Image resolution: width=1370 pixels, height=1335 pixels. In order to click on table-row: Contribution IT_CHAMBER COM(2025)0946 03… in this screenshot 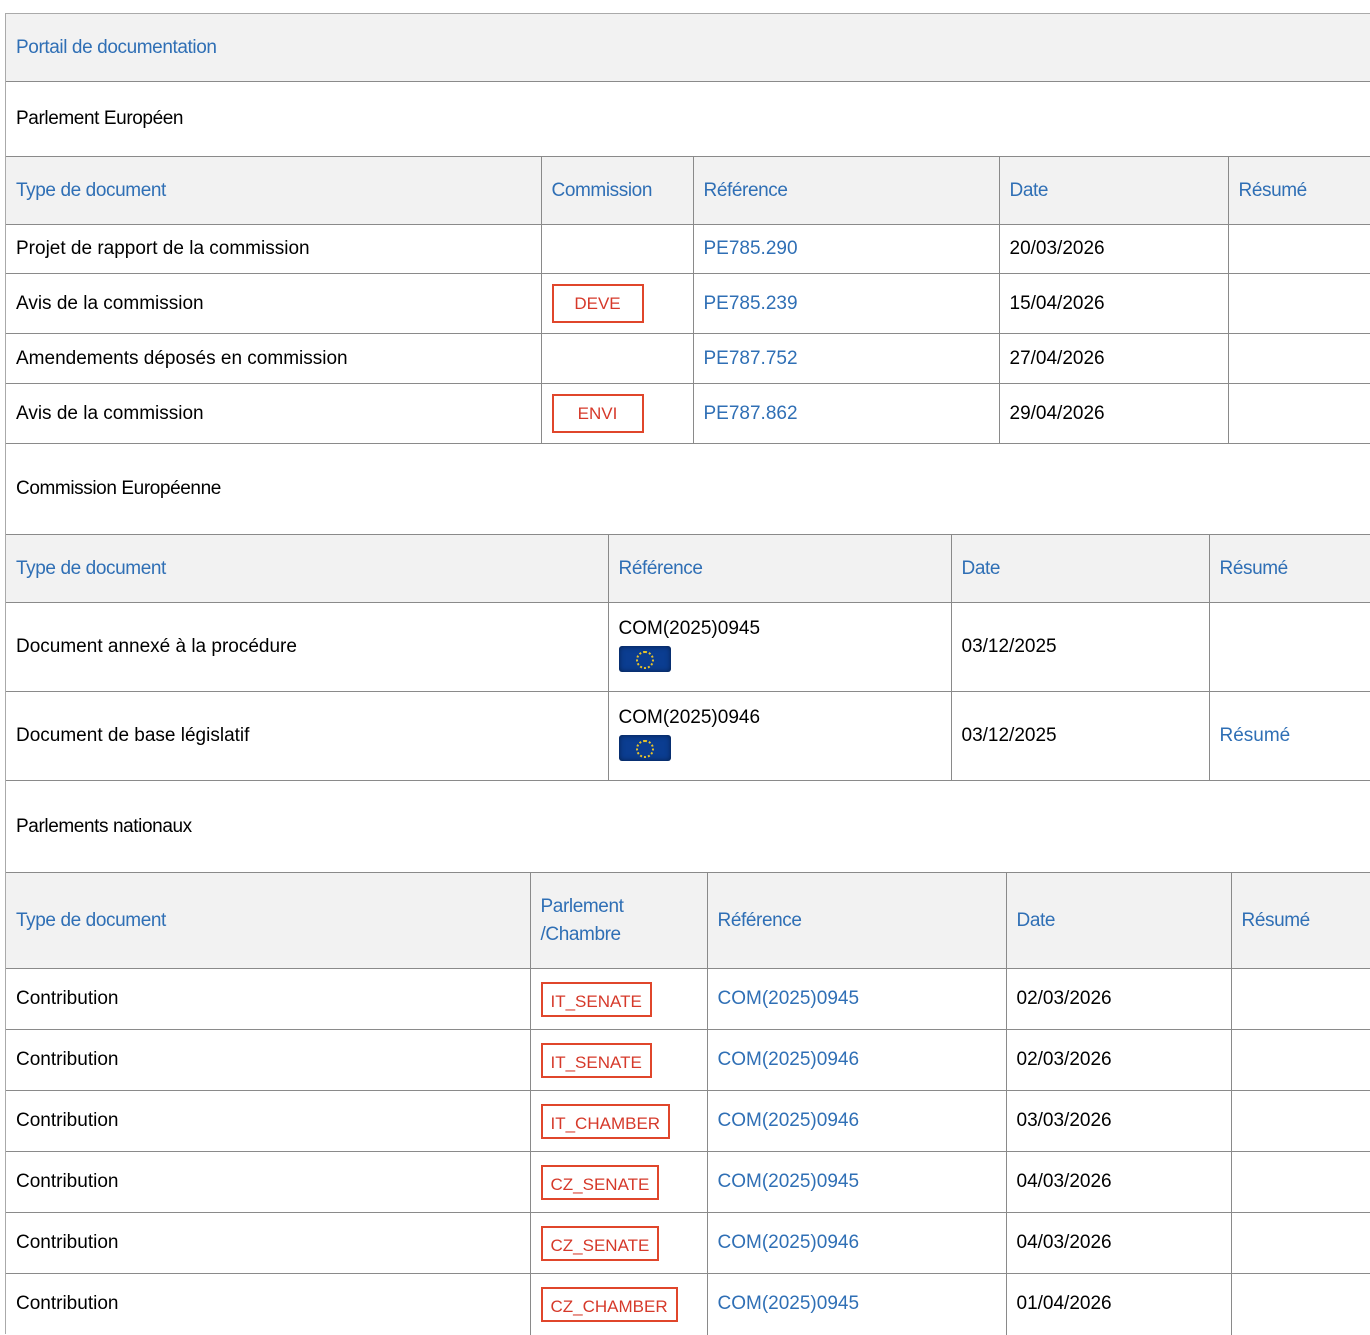, I will do `click(688, 1121)`.